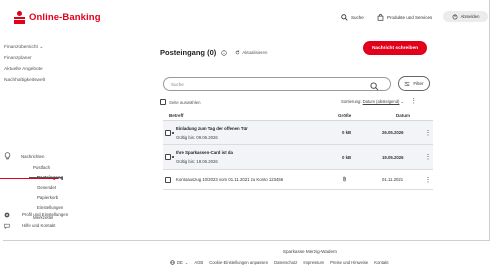  I want to click on header-products-button: Produkte und Services, so click(404, 17).